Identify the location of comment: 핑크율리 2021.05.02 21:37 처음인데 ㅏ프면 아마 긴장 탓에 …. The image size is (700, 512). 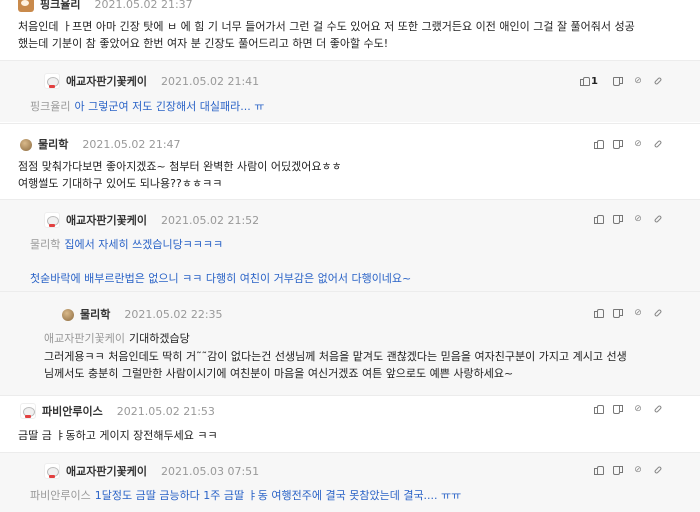
(350, 30).